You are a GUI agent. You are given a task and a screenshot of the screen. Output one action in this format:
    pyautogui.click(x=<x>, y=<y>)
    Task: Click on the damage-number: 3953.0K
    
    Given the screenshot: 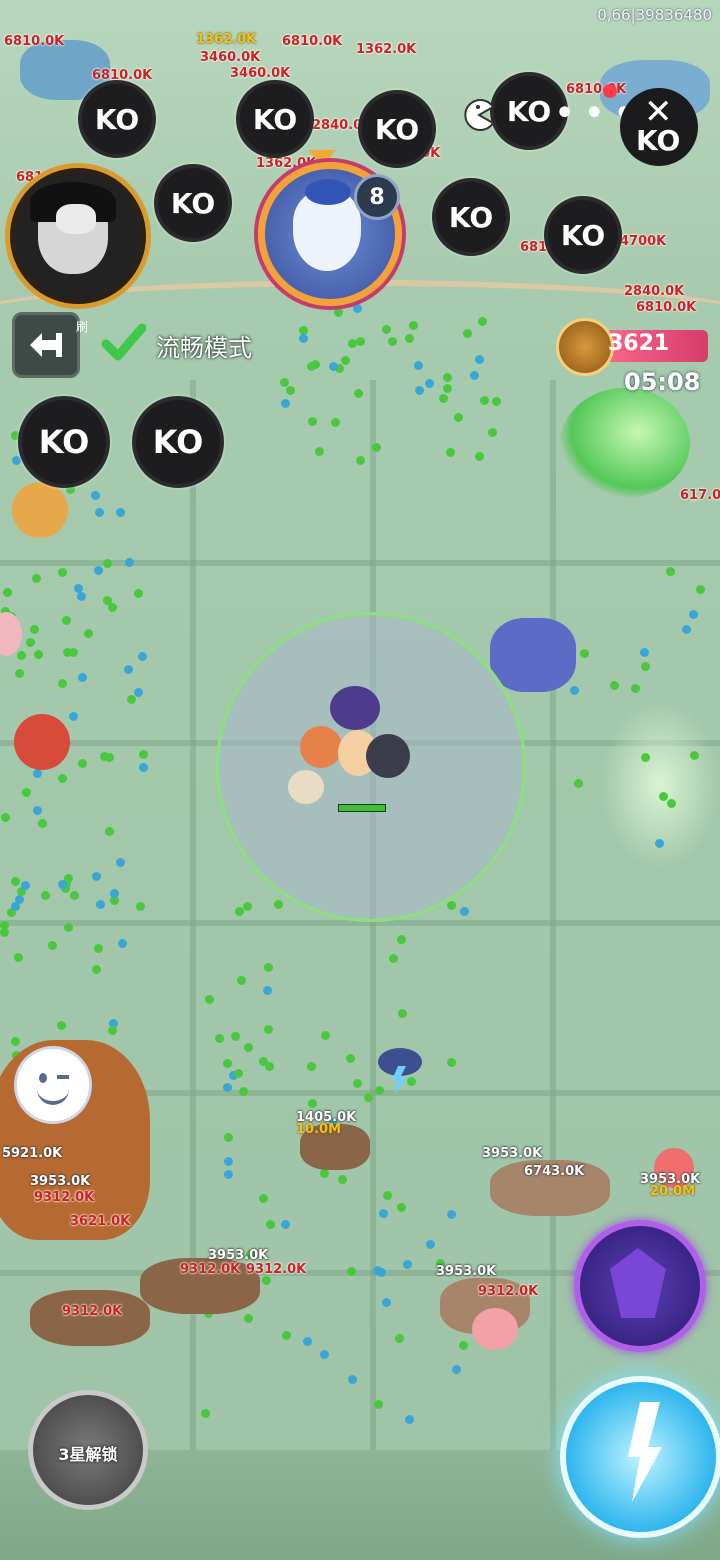 What is the action you would take?
    pyautogui.click(x=512, y=1153)
    